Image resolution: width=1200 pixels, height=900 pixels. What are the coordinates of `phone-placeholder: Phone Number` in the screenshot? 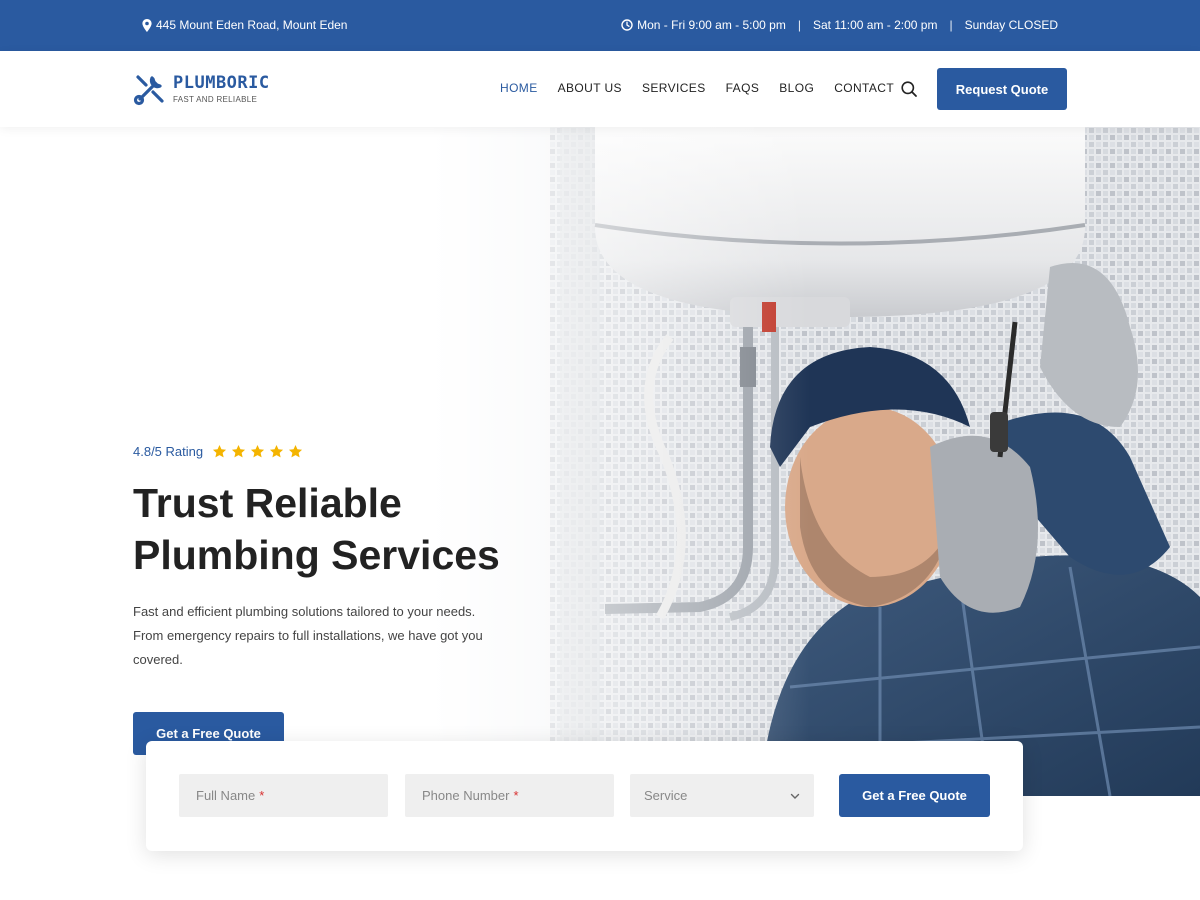 It's located at (466, 795).